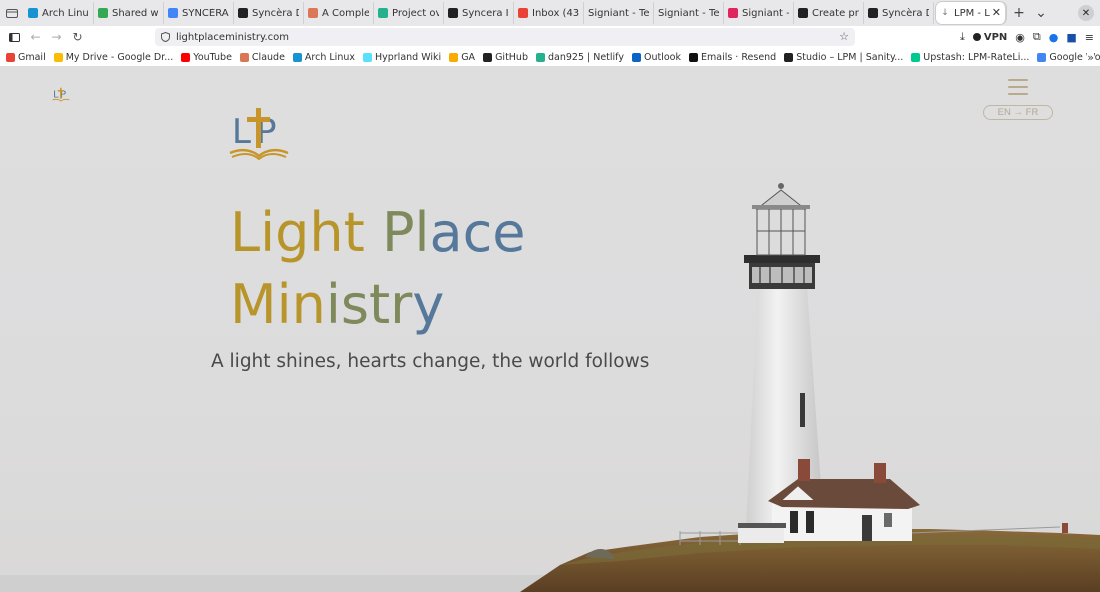 This screenshot has height=592, width=1100. What do you see at coordinates (212, 57) in the screenshot?
I see `bookmark-label: YouTube` at bounding box center [212, 57].